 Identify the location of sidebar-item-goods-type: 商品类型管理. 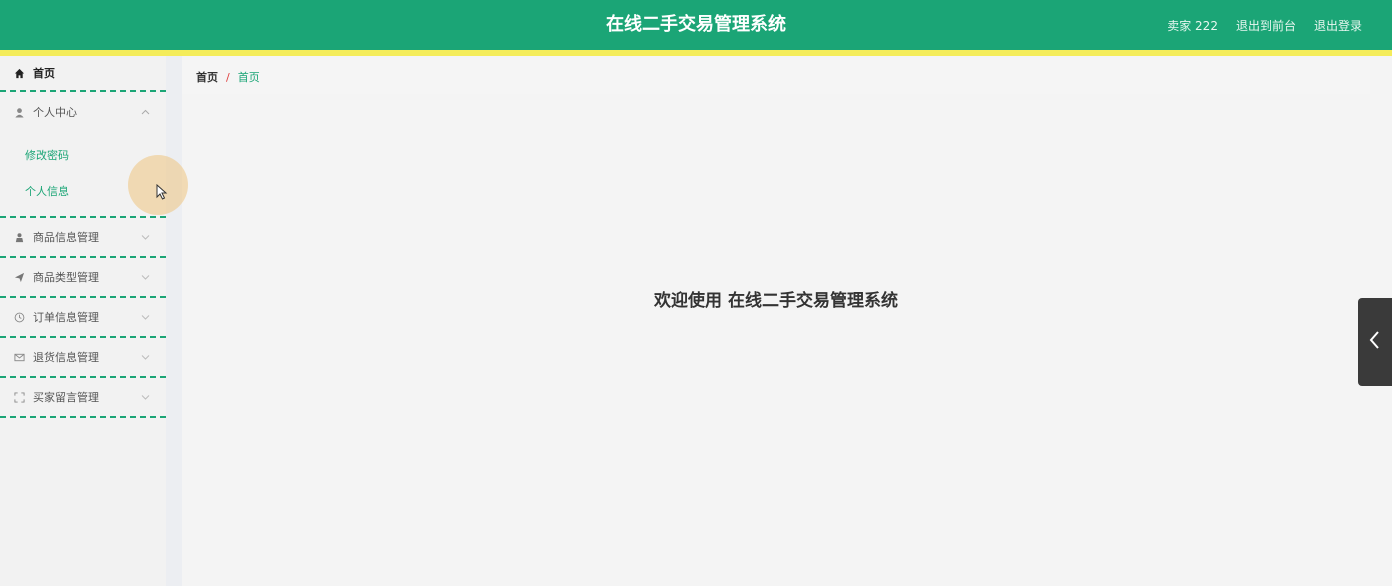
(83, 278).